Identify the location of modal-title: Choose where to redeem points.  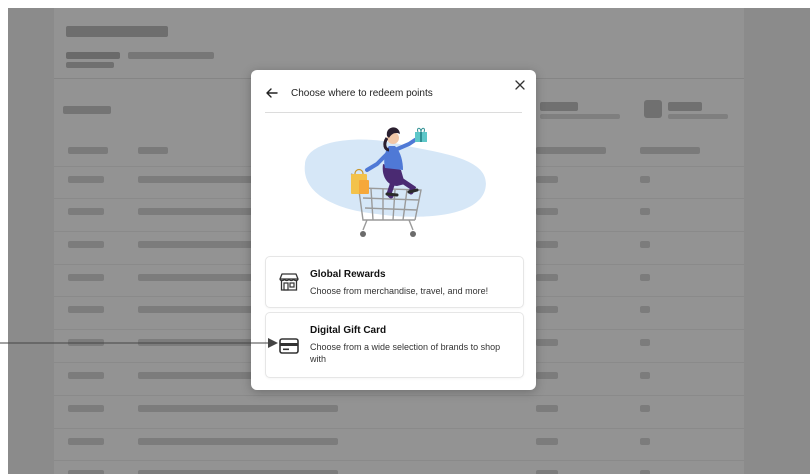
(362, 93).